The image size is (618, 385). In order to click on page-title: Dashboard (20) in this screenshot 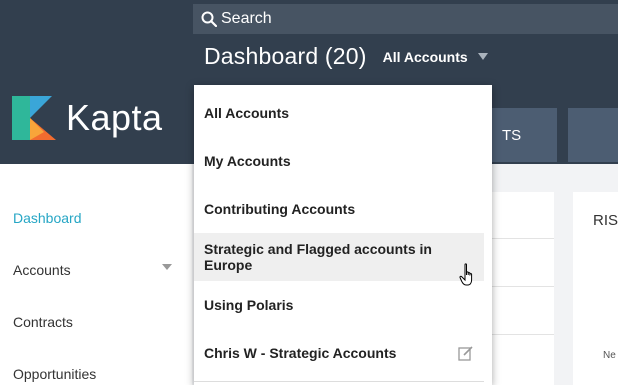, I will do `click(285, 56)`.